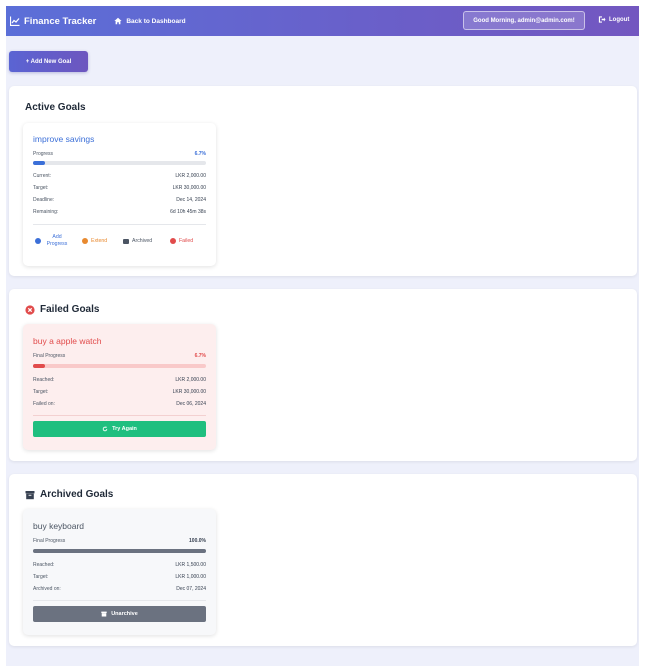 The width and height of the screenshot is (646, 672). I want to click on final-progress-row: Final Progress 100.0%, so click(119, 541).